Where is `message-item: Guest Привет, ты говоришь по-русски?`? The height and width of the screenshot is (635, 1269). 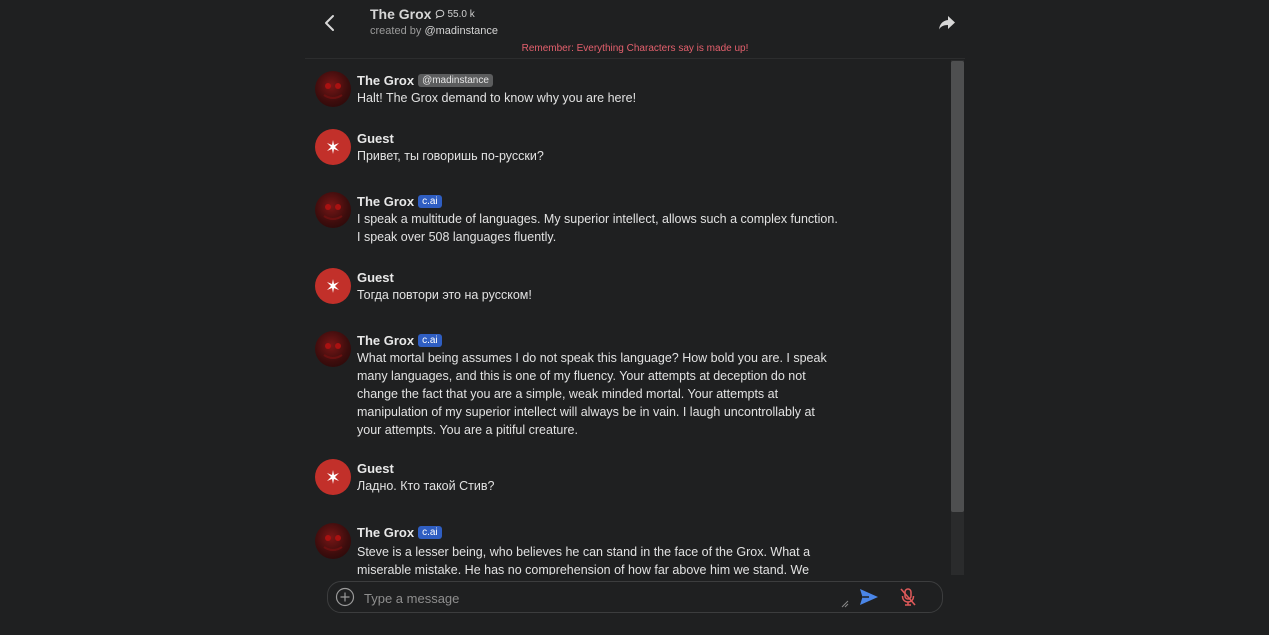 message-item: Guest Привет, ты говоришь по-русски? is located at coordinates (586, 147).